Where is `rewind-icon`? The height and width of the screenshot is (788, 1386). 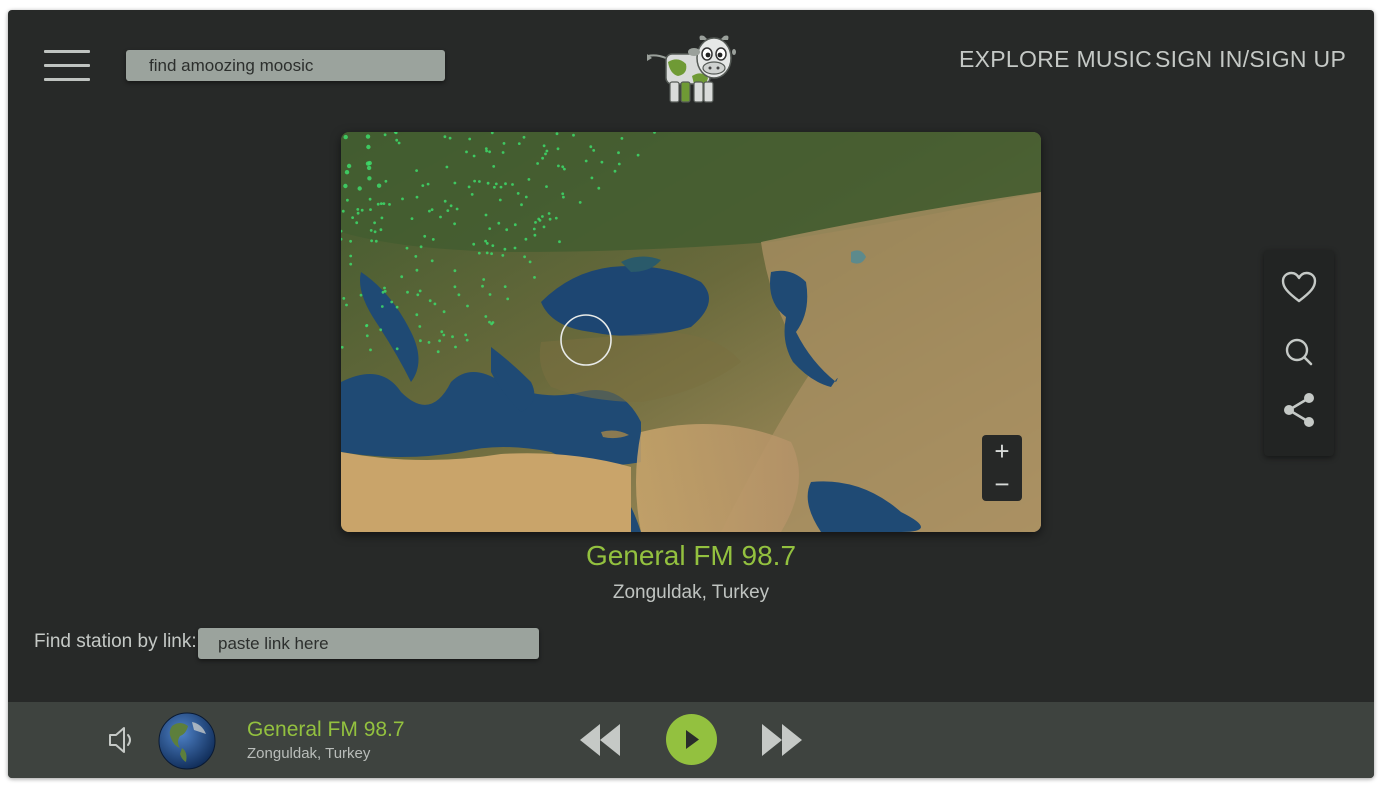
rewind-icon is located at coordinates (600, 740).